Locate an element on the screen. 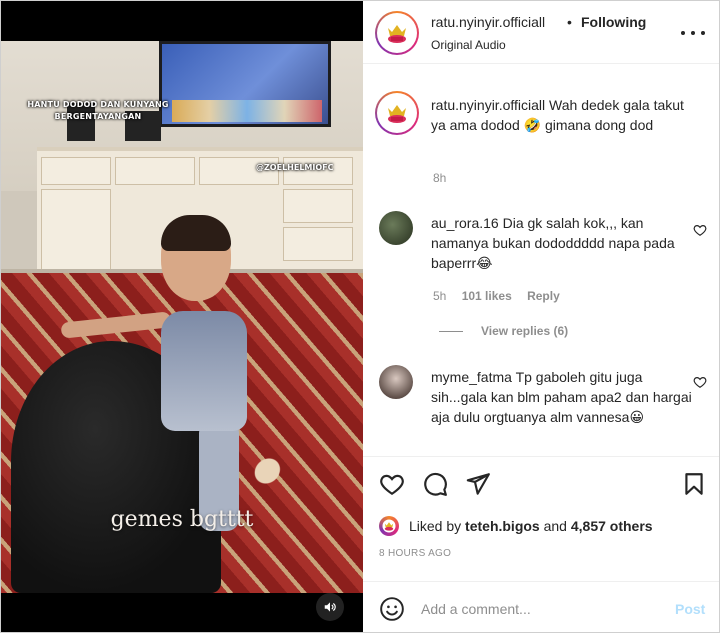 The width and height of the screenshot is (720, 633). speaker-icon is located at coordinates (330, 607).